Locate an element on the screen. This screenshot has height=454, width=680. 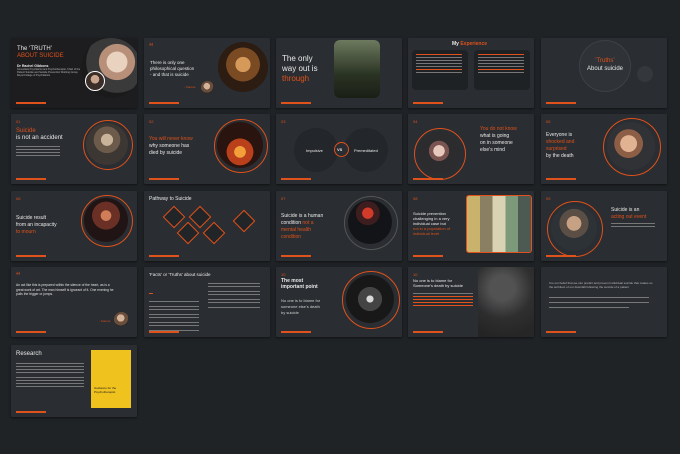
slide-number: 05 is located at coordinates (548, 121).